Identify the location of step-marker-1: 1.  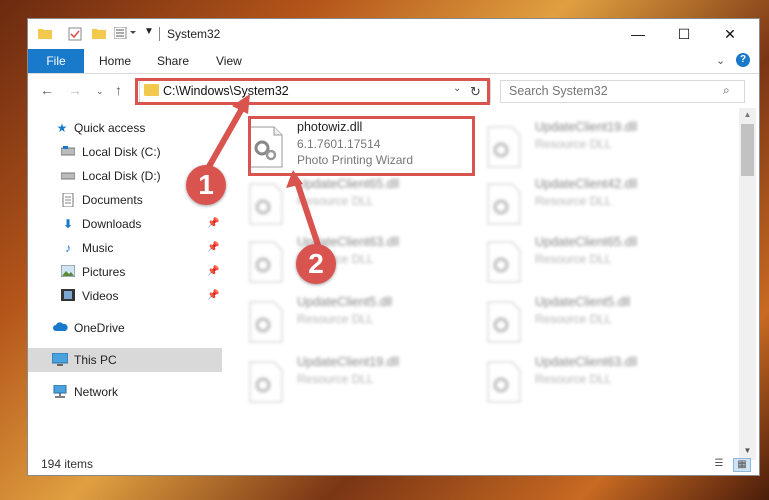
(206, 185).